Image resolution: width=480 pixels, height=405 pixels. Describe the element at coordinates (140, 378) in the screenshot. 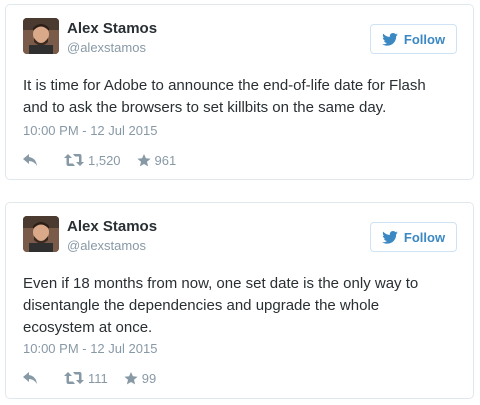

I see `favorite-button: 99` at that location.